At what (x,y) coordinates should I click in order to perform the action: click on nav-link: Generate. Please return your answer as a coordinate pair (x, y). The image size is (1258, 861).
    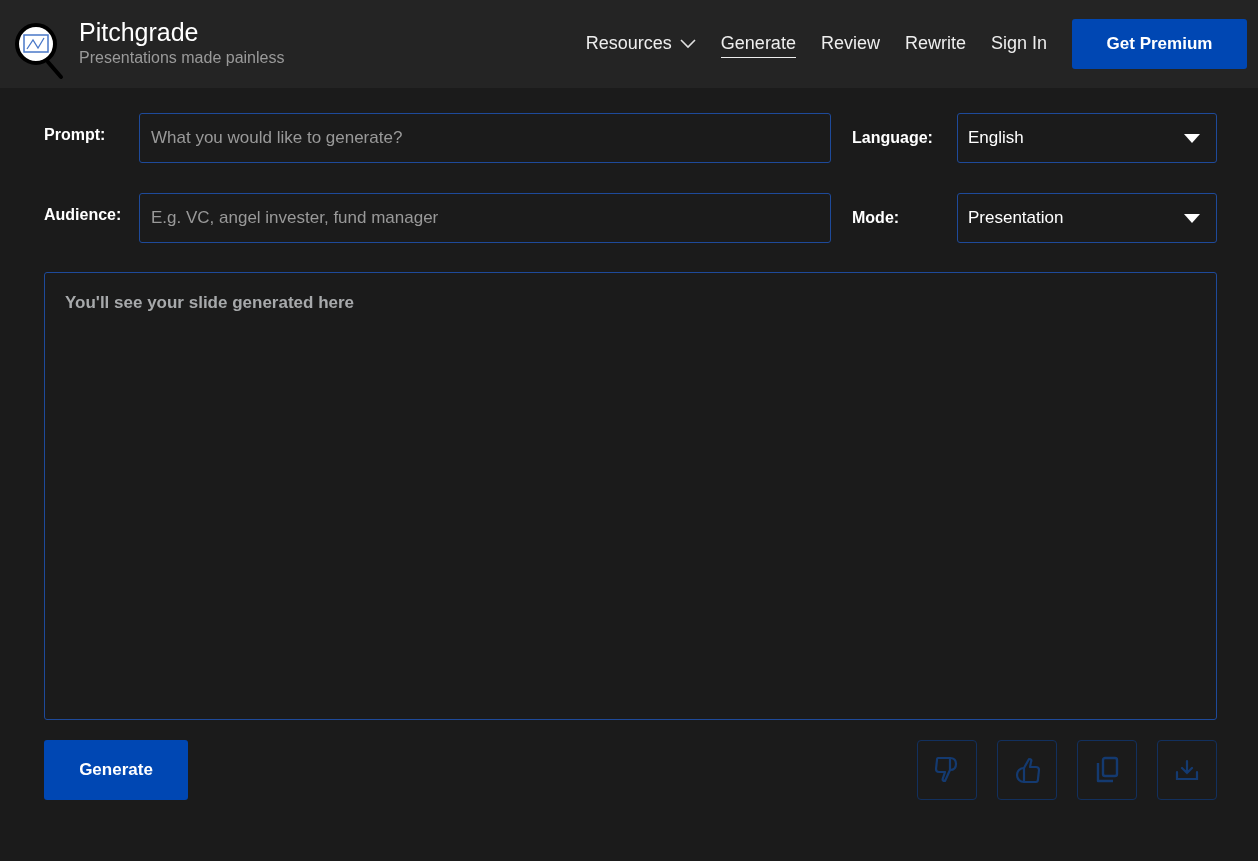
    Looking at the image, I should click on (758, 44).